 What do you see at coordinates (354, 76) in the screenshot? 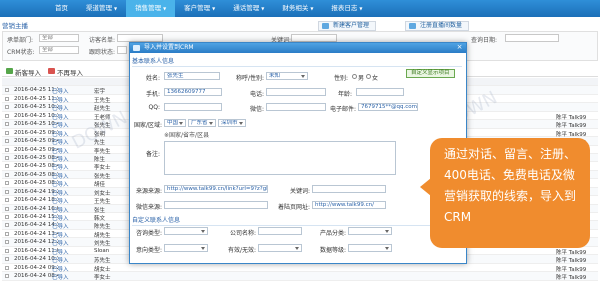
I see `gender-male-radio` at bounding box center [354, 76].